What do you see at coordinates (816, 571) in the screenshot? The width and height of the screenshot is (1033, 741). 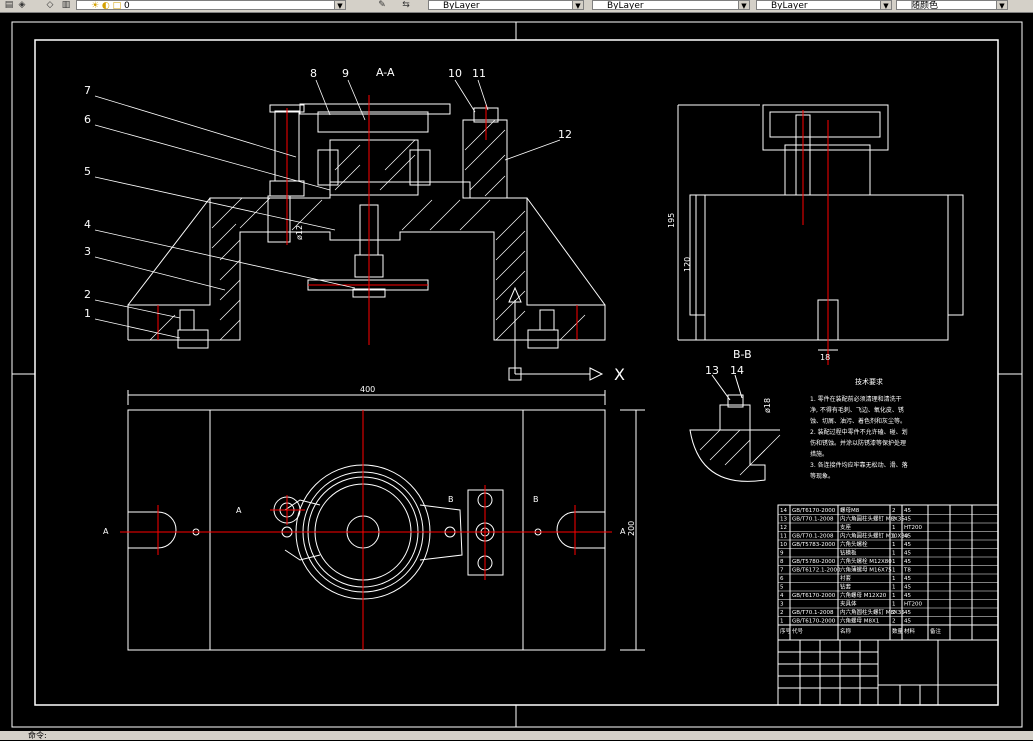 I see `bom-cell: GB/T6172.1-2000` at bounding box center [816, 571].